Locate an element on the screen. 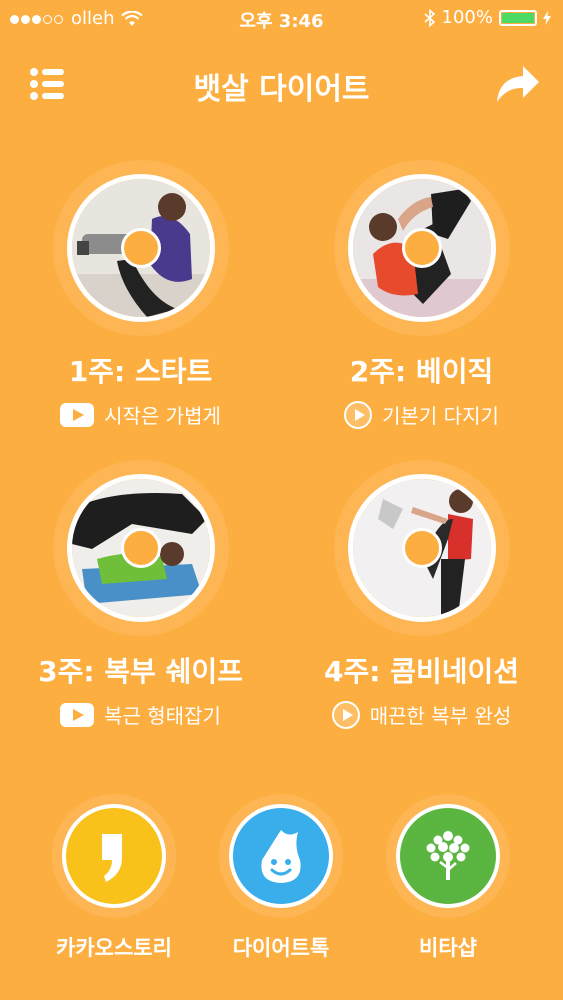  week-3-subtitle-link: 복근 형태잡기 is located at coordinates (140, 714).